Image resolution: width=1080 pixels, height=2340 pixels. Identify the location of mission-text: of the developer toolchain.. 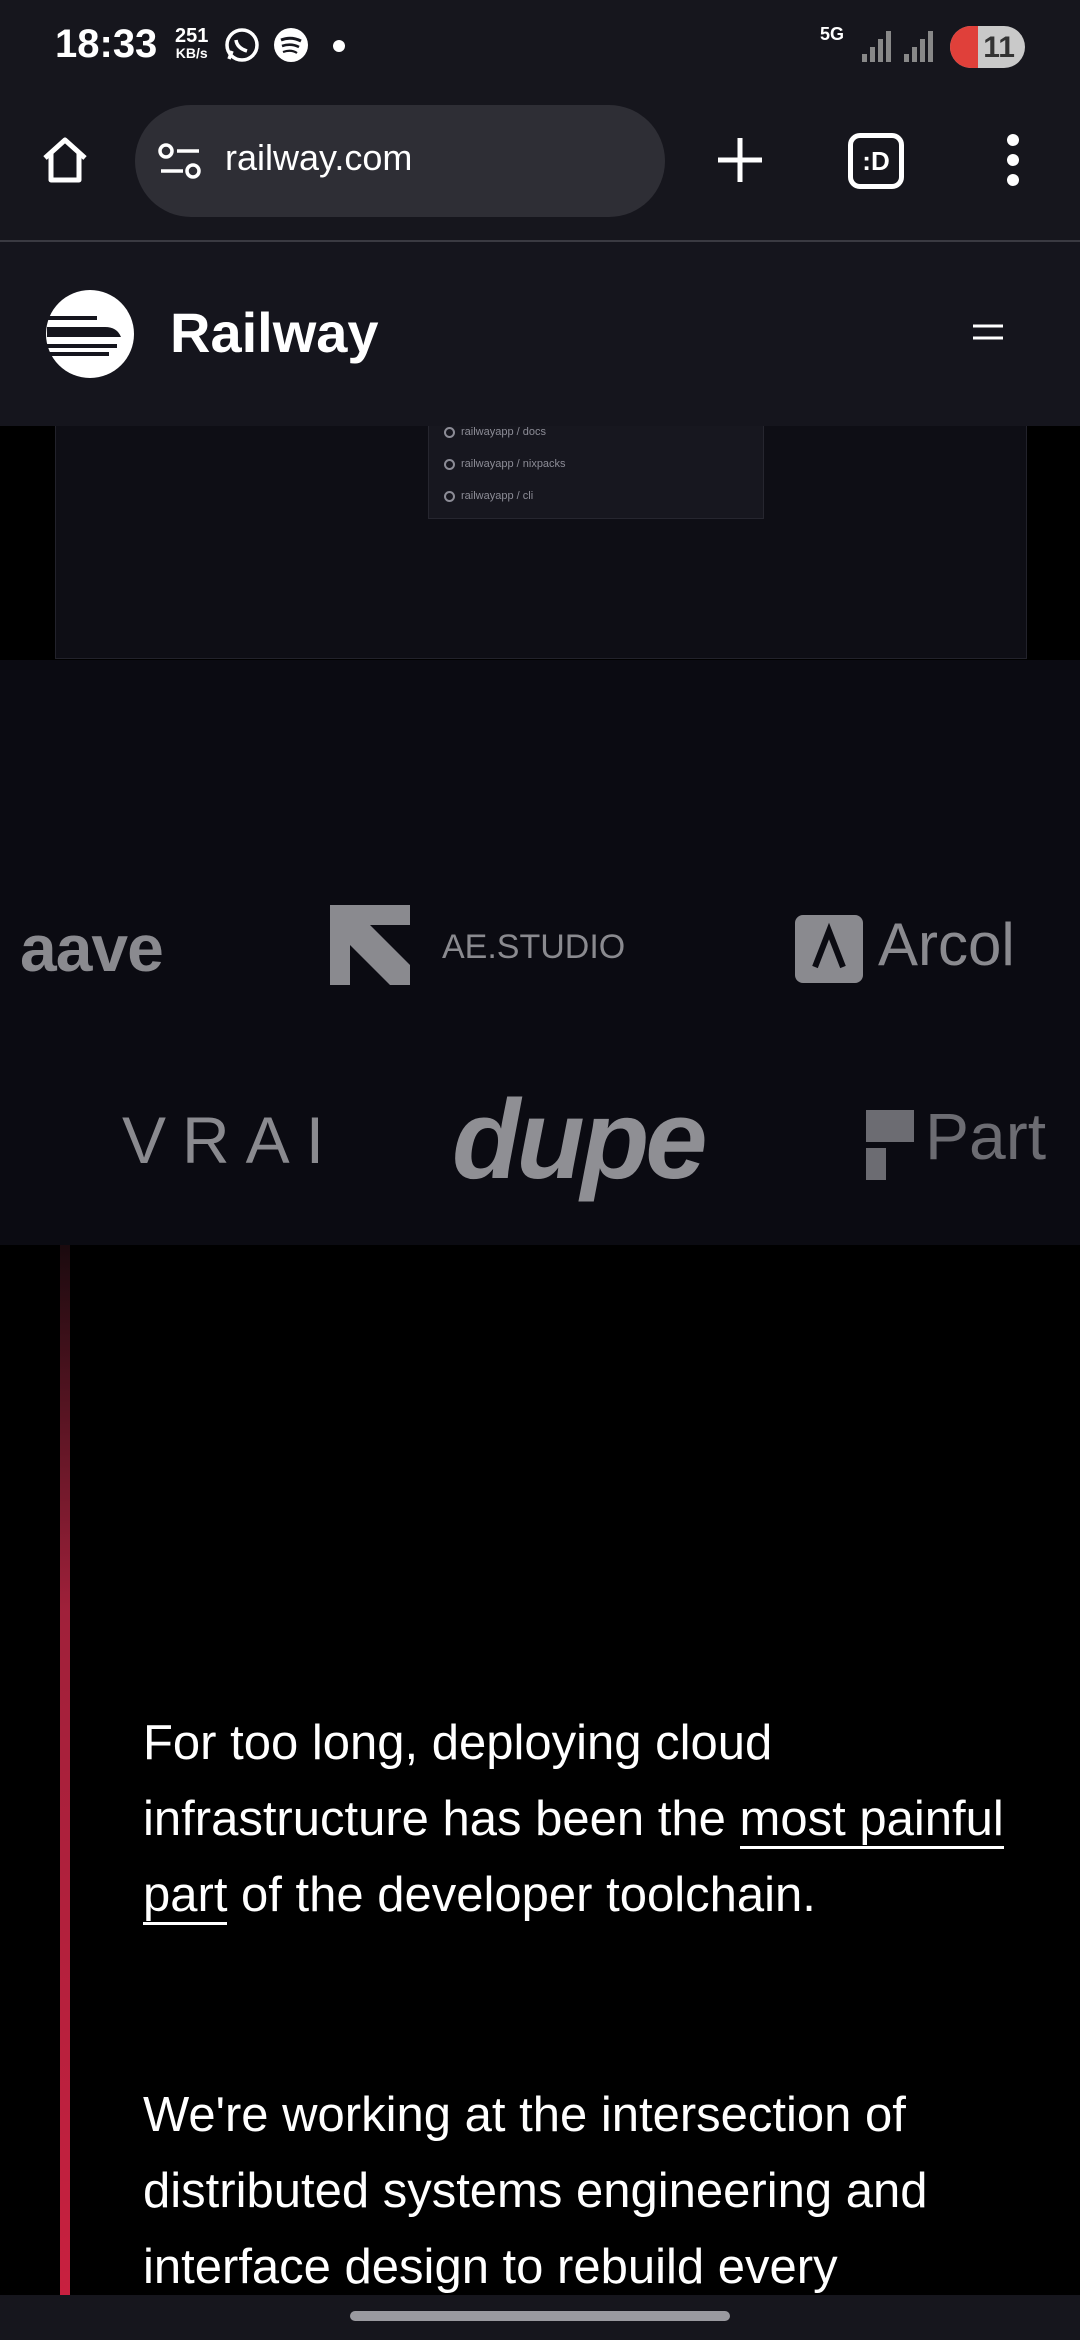
(521, 1895).